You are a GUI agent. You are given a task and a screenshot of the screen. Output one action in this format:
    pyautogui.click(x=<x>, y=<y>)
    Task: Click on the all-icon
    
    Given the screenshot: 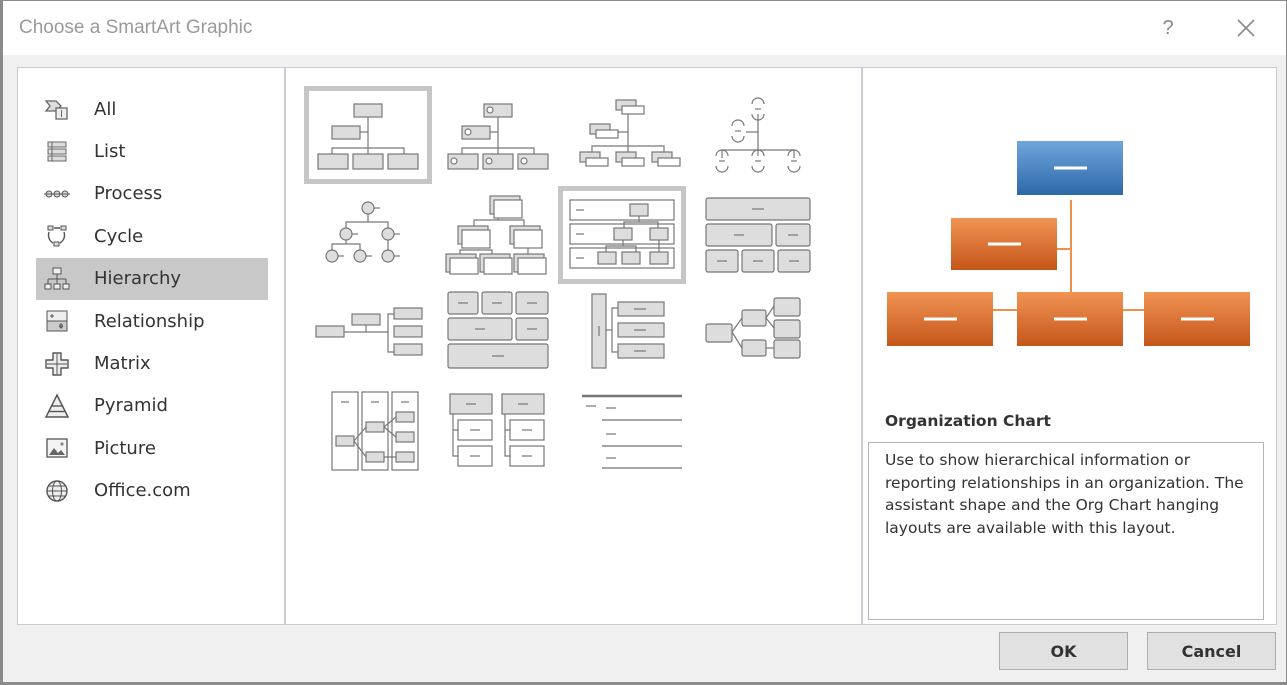 What is the action you would take?
    pyautogui.click(x=57, y=109)
    